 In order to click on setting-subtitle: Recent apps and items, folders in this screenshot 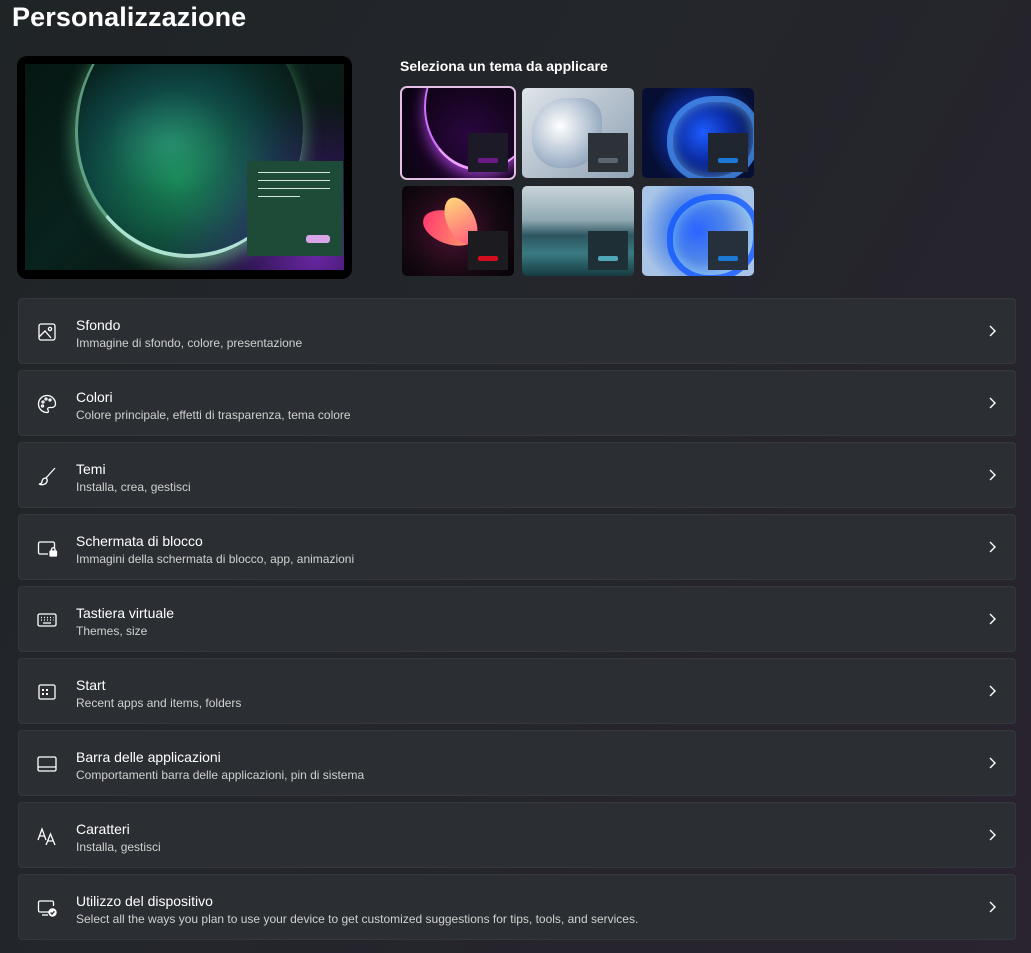, I will do `click(159, 703)`.